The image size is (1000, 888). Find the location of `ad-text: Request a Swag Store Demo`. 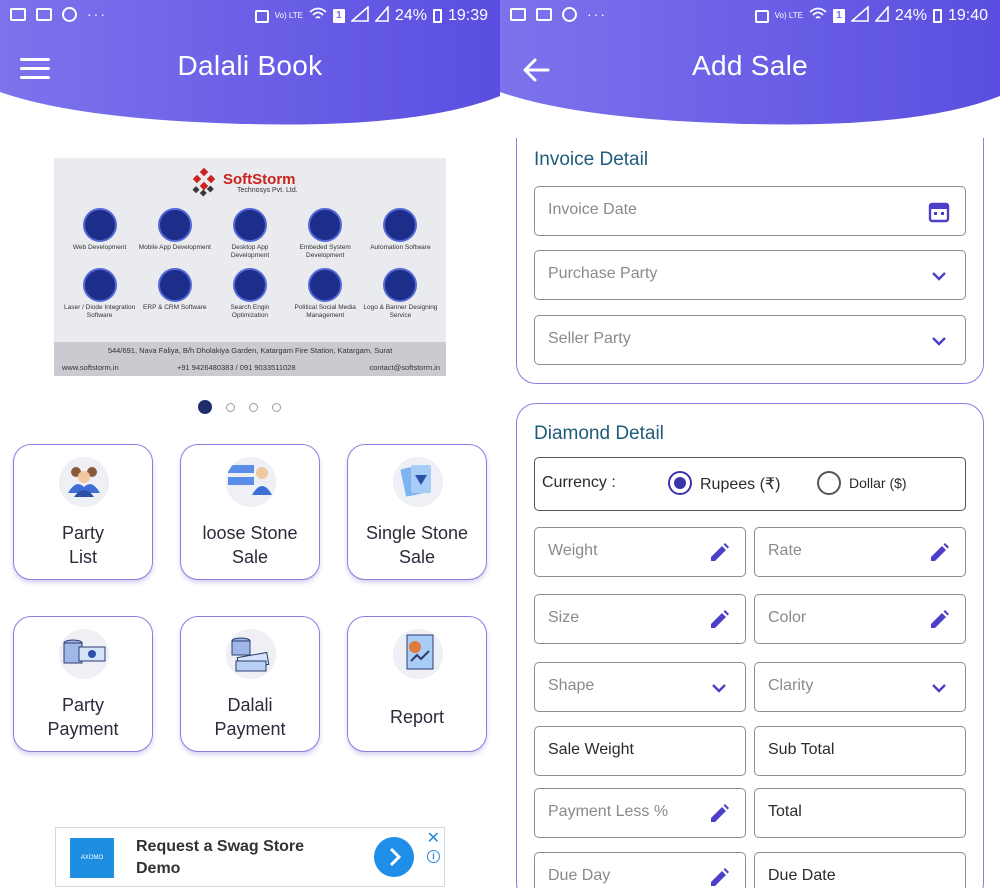

ad-text: Request a Swag Store Demo is located at coordinates (220, 857).